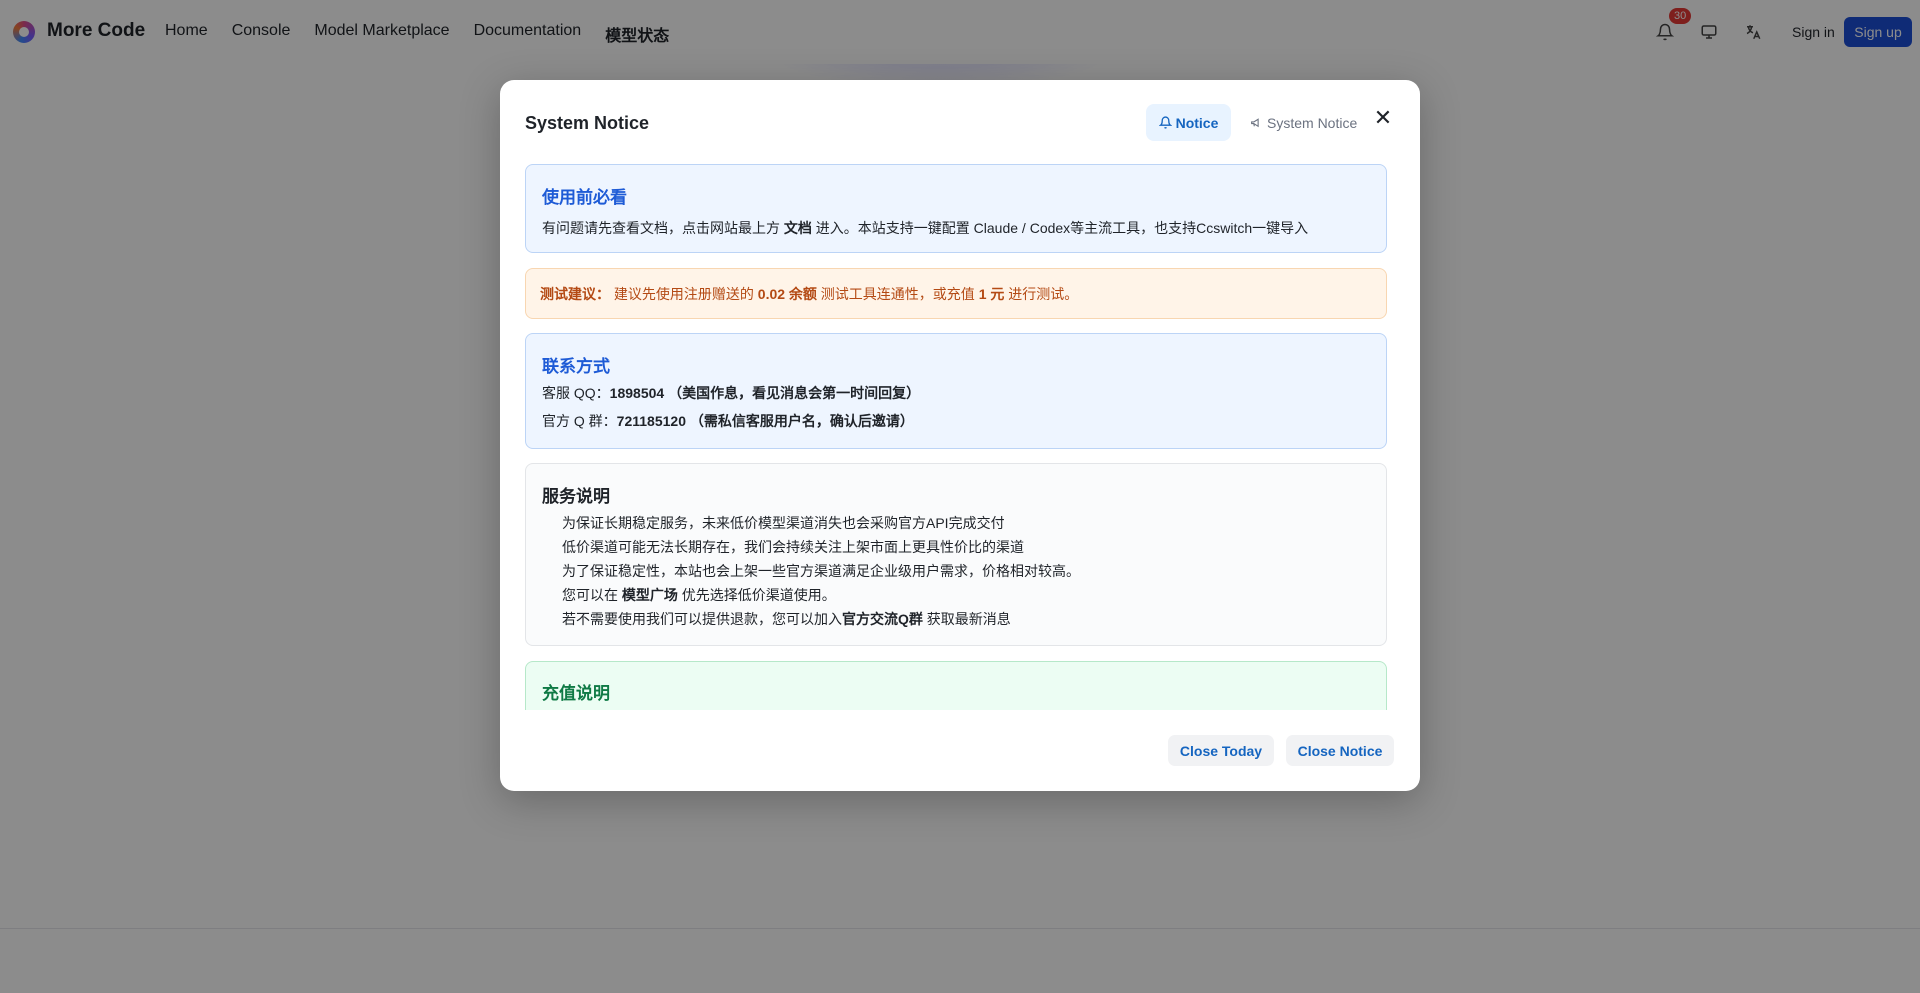  Describe the element at coordinates (786, 619) in the screenshot. I see `service-line: 若不需要使用我们可以提供退款，您可以加入官方交流Q群 获取最新消息` at that location.